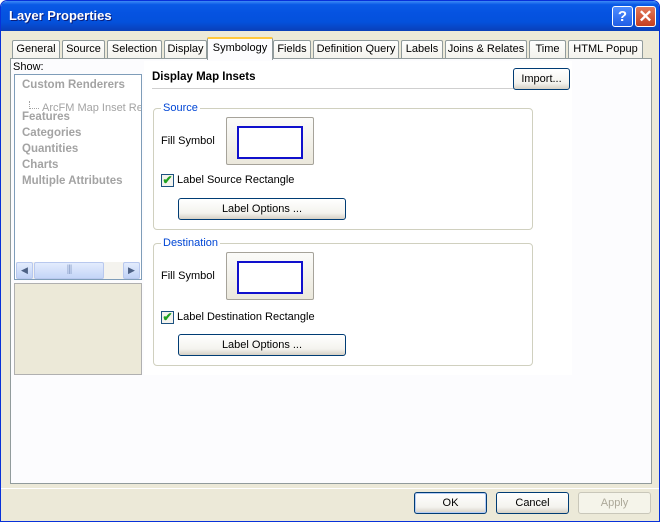 This screenshot has width=660, height=522. What do you see at coordinates (83, 49) in the screenshot?
I see `tab-source: Source` at bounding box center [83, 49].